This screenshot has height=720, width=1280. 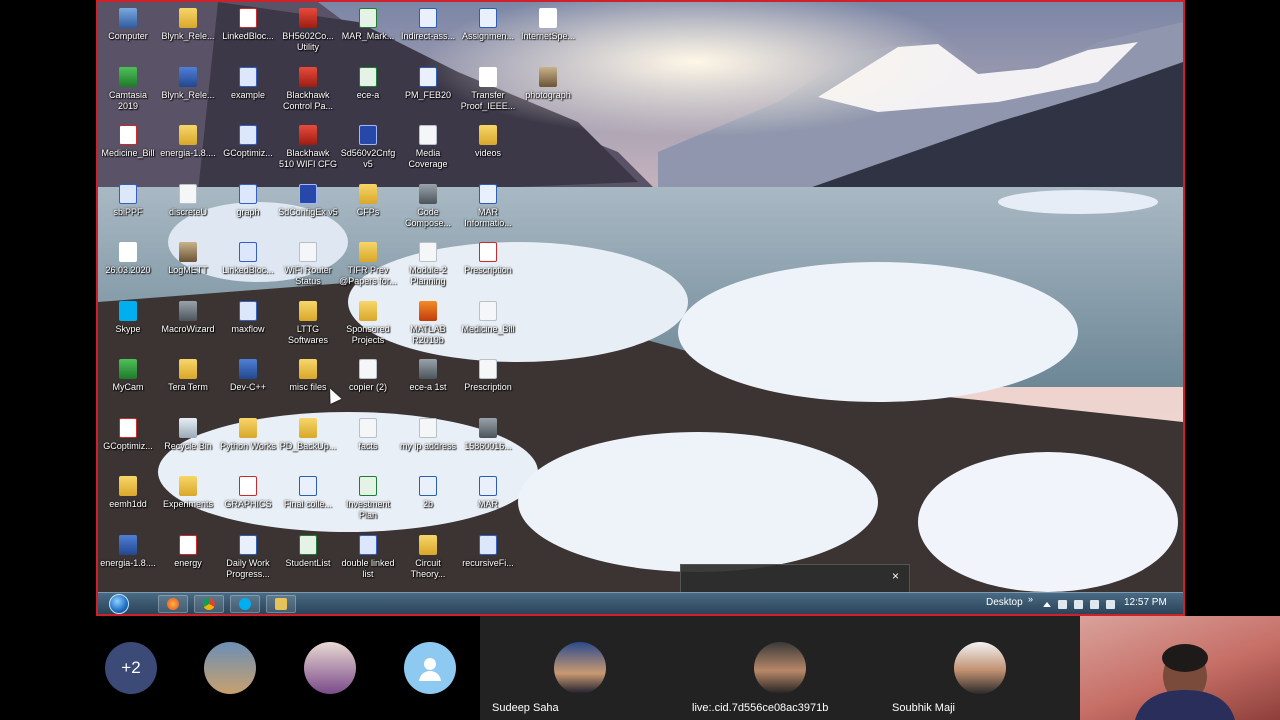 What do you see at coordinates (488, 153) in the screenshot?
I see `desktop-icon: videos` at bounding box center [488, 153].